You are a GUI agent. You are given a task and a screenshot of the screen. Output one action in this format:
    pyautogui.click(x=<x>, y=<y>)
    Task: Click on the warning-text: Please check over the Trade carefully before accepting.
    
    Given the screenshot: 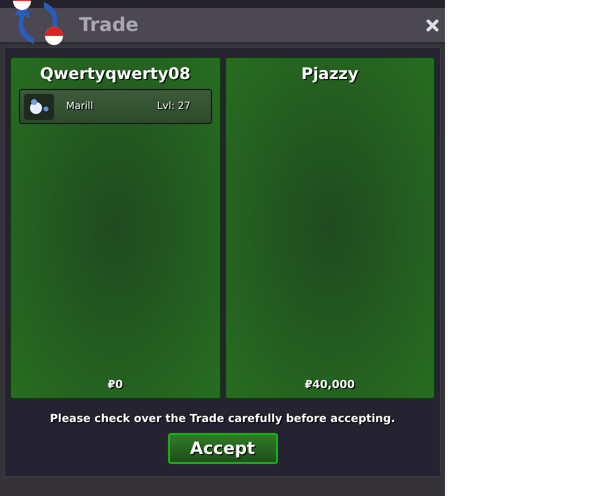 What is the action you would take?
    pyautogui.click(x=223, y=418)
    